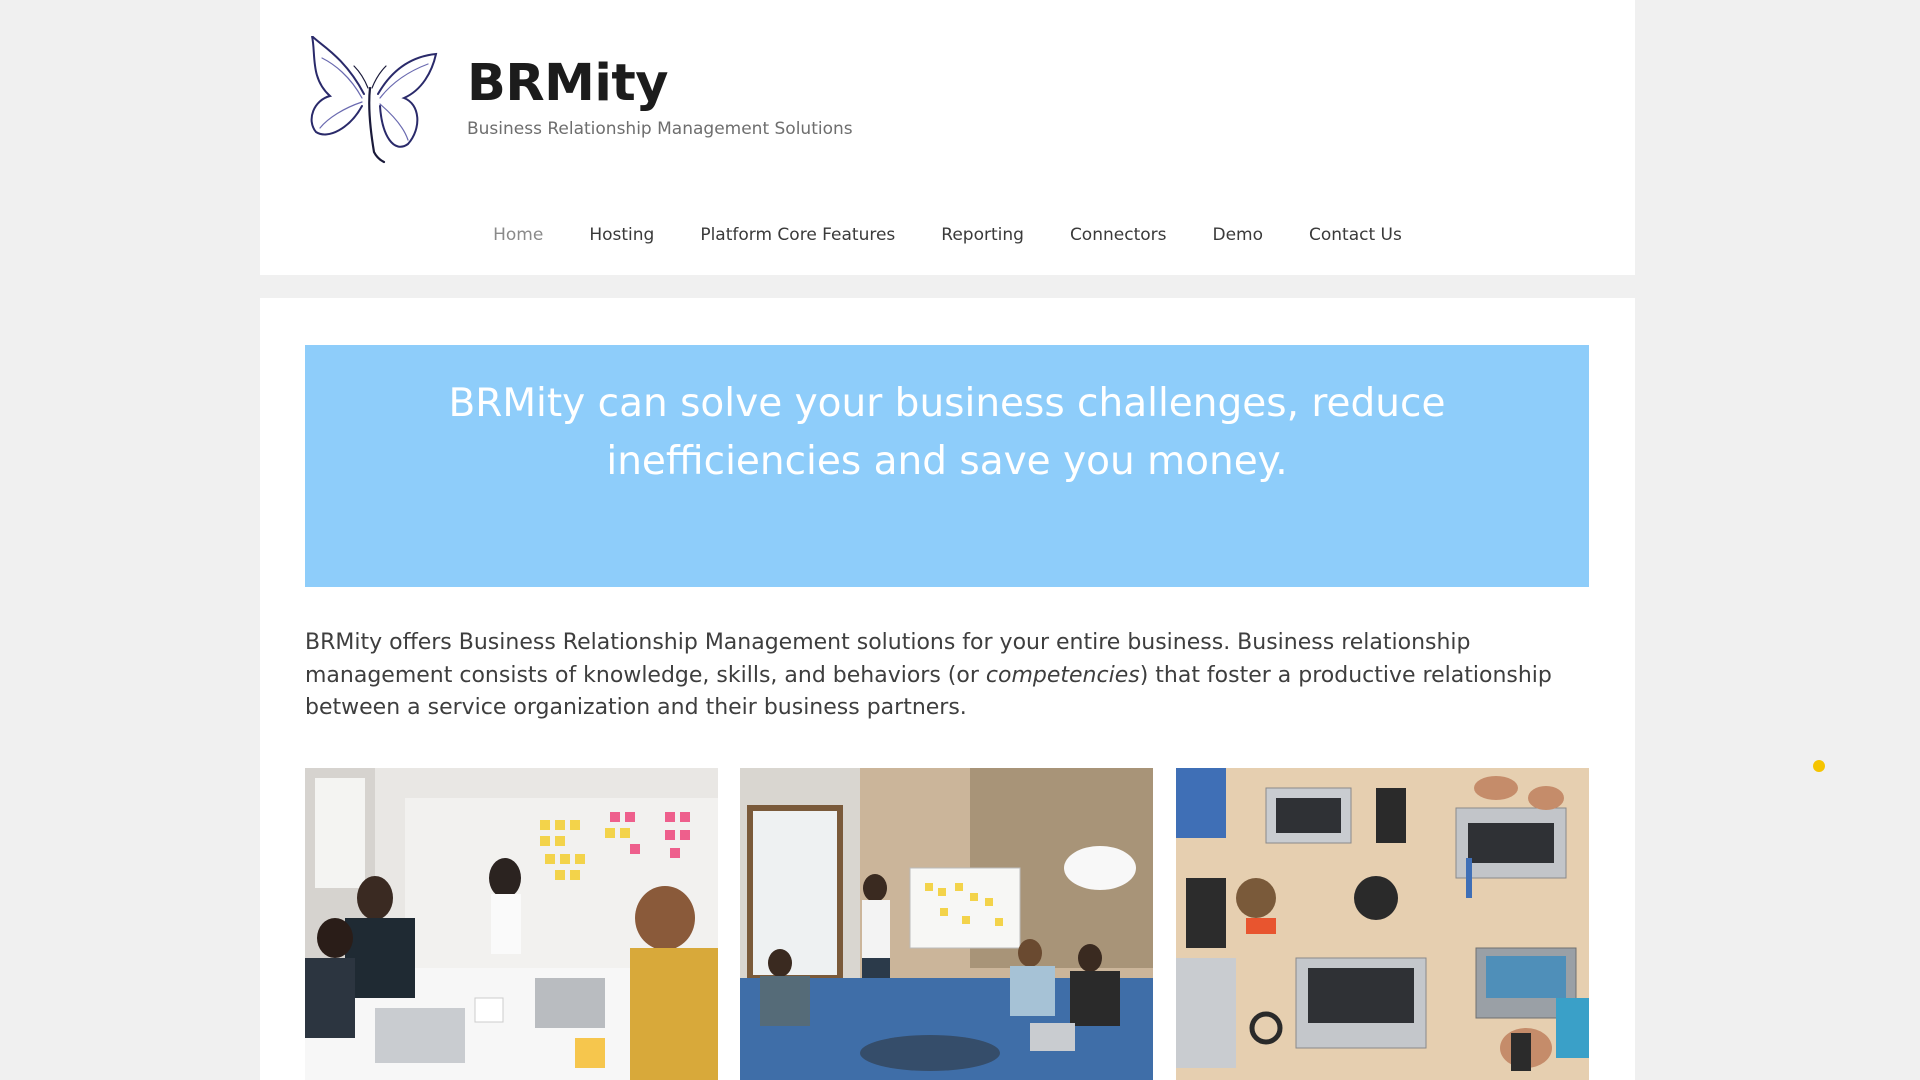  I want to click on nav-item-reporting: Reporting, so click(982, 235).